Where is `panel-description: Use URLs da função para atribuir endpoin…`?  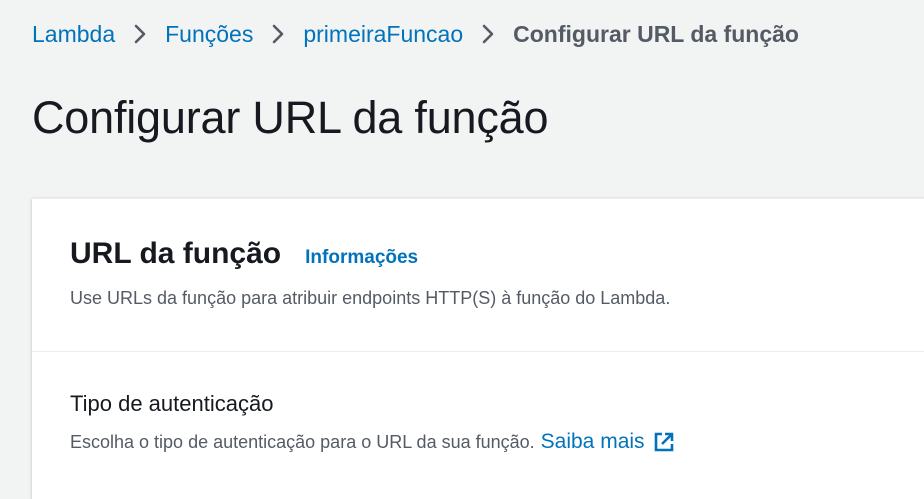
panel-description: Use URLs da função para atribuir endpoin… is located at coordinates (370, 298).